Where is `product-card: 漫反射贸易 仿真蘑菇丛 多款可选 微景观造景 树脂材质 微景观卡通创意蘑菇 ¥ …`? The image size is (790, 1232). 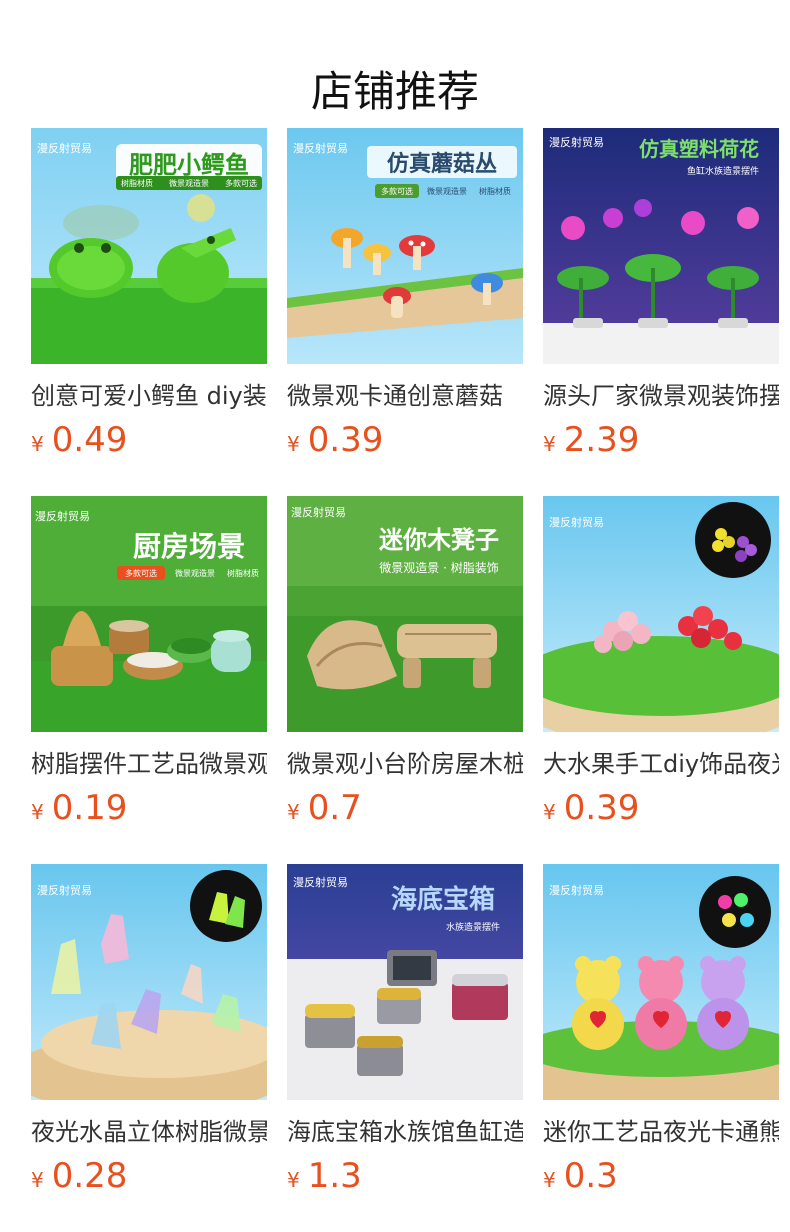 product-card: 漫反射贸易 仿真蘑菇丛 多款可选 微景观造景 树脂材质 微景观卡通创意蘑菇 ¥ … is located at coordinates (405, 312).